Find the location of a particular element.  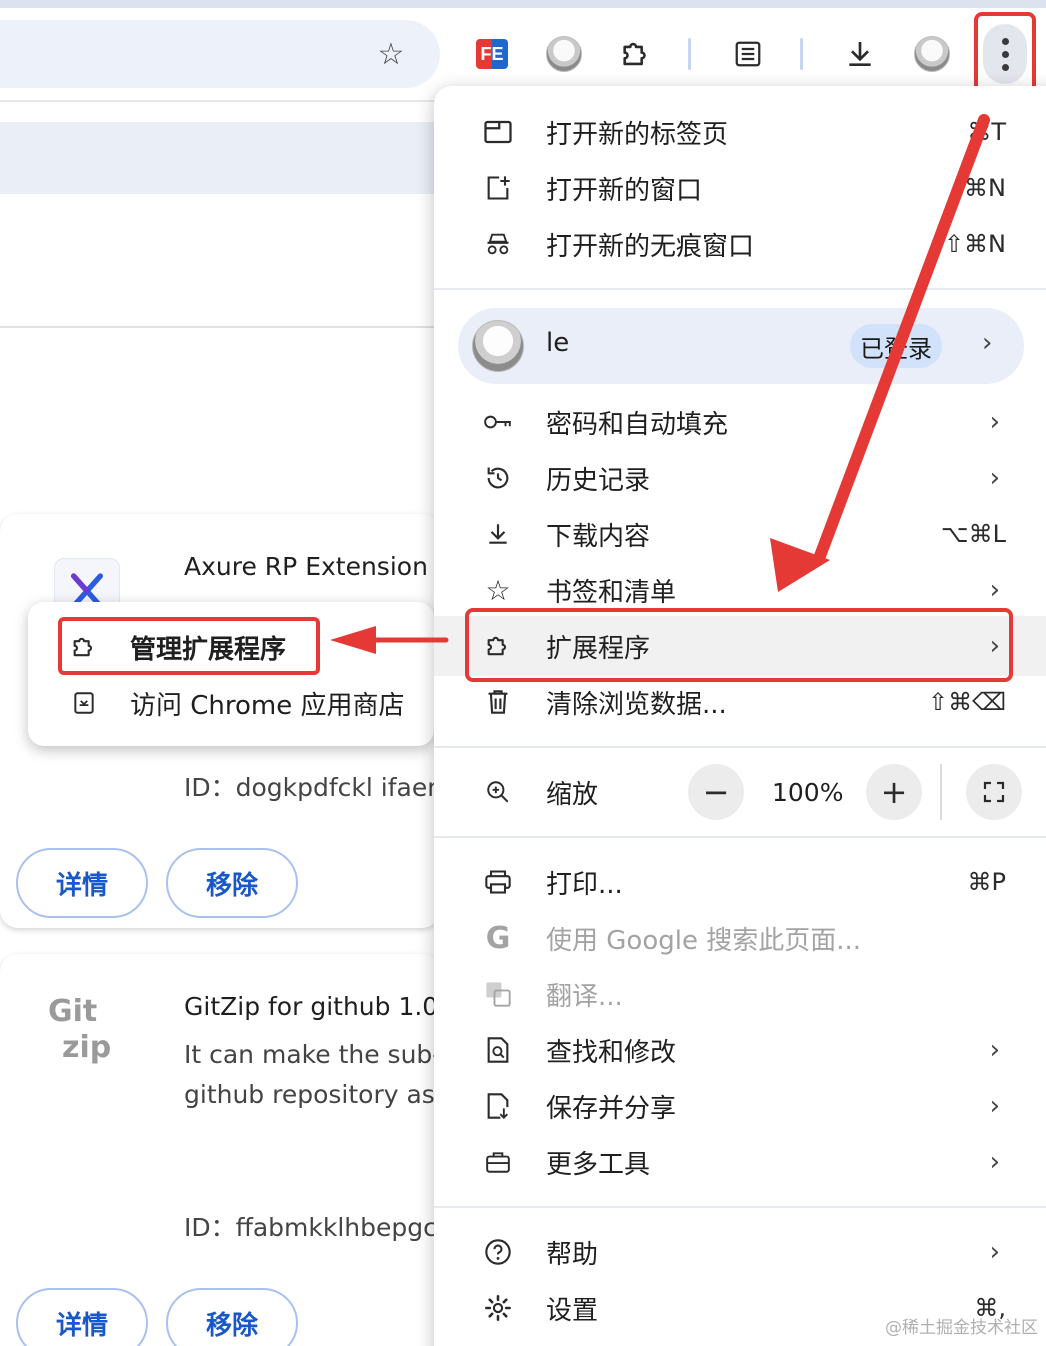

watermark: @稀土掘金技术社区 is located at coordinates (961, 1328).